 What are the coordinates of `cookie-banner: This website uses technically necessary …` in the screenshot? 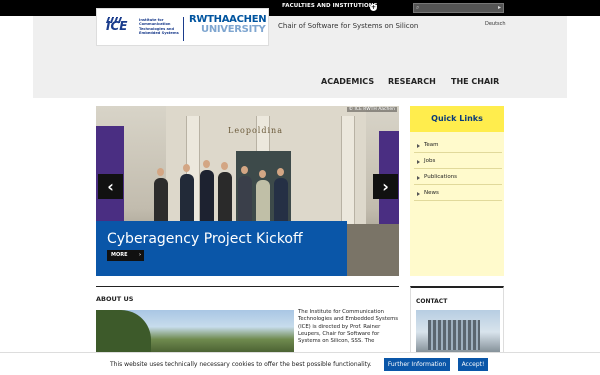 It's located at (300, 363).